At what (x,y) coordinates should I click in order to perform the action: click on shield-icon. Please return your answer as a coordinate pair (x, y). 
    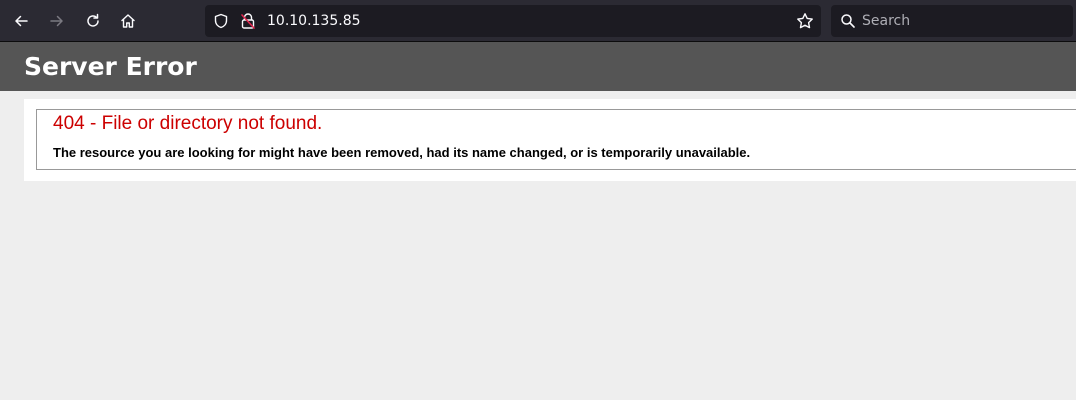
    Looking at the image, I should click on (221, 21).